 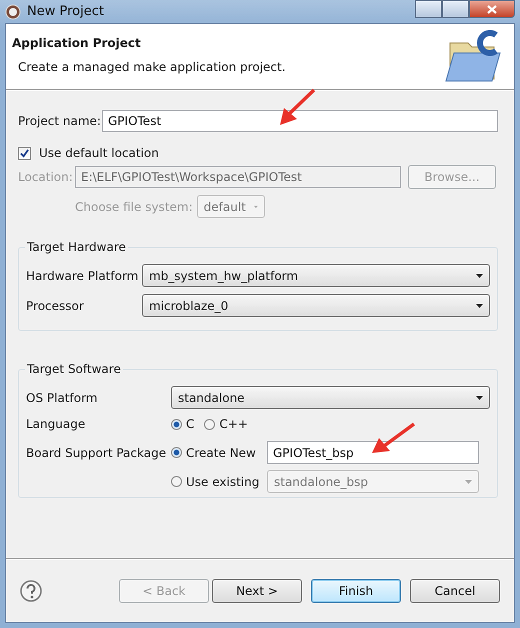 What do you see at coordinates (46, 177) in the screenshot?
I see `field-label: Location:` at bounding box center [46, 177].